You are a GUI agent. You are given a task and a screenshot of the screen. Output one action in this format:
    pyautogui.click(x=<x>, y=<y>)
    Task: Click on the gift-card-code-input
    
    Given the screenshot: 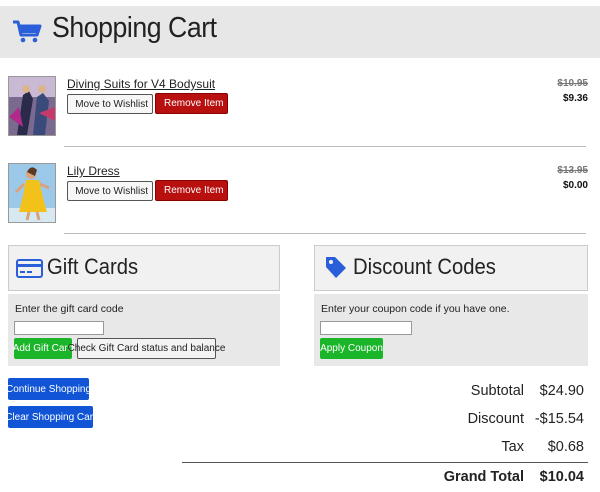 What is the action you would take?
    pyautogui.click(x=59, y=328)
    